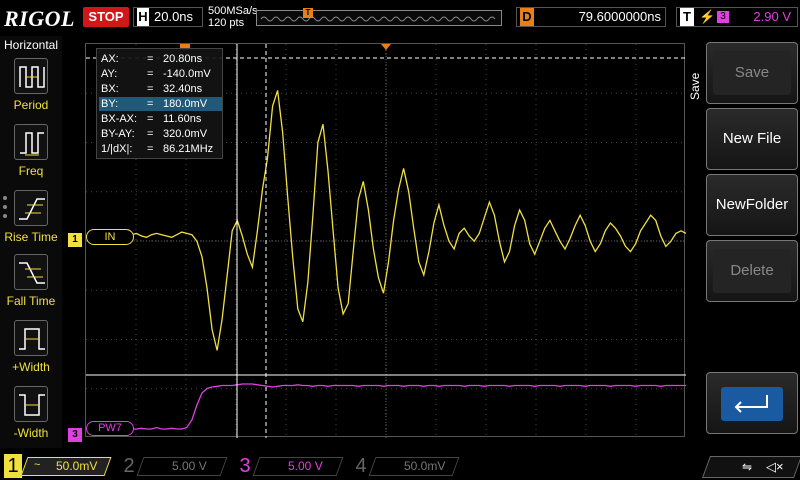 This screenshot has height=480, width=800. I want to click on trigger-readout: T ⚡ 3 2.90 V, so click(737, 17).